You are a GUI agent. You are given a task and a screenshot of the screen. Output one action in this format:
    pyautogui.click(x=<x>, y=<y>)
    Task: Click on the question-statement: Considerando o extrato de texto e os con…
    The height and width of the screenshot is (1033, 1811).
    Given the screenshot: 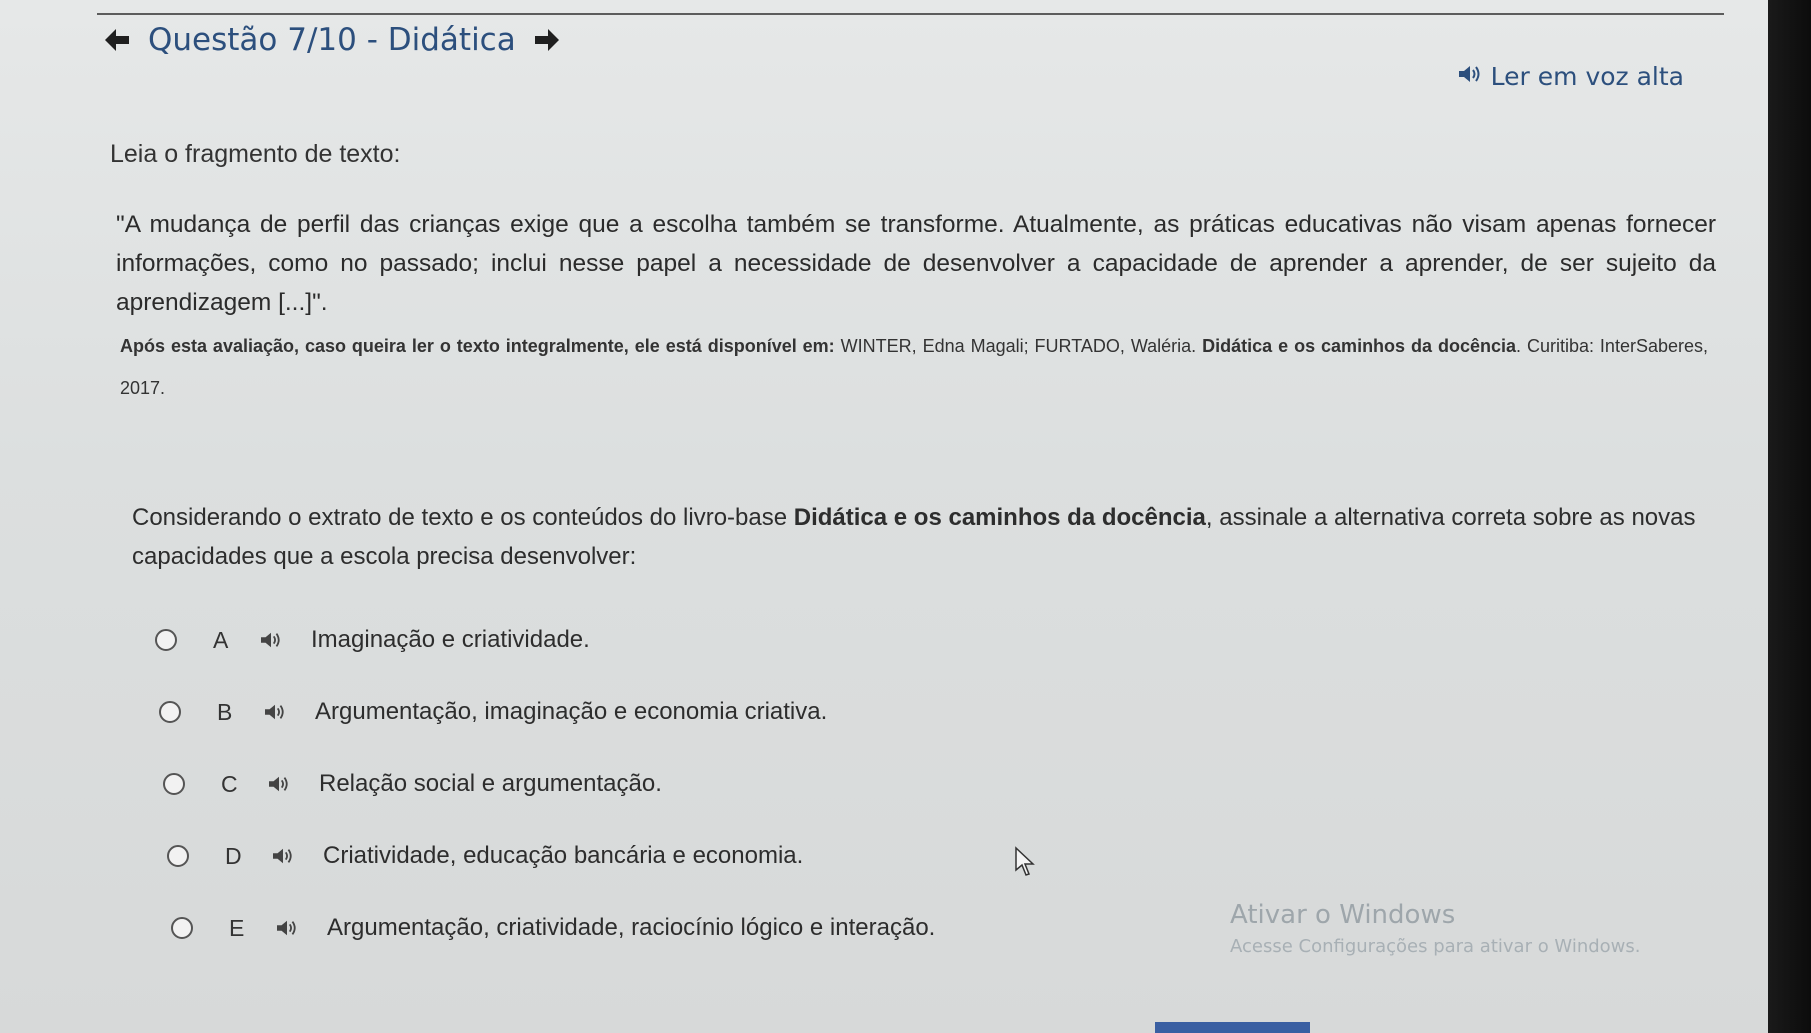 What is the action you would take?
    pyautogui.click(x=917, y=537)
    